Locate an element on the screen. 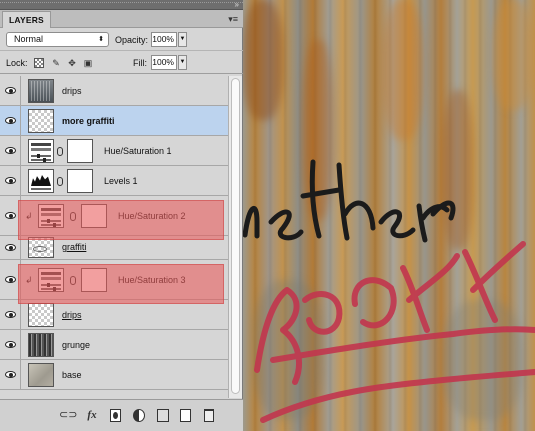  new-group-icon is located at coordinates (163, 415).